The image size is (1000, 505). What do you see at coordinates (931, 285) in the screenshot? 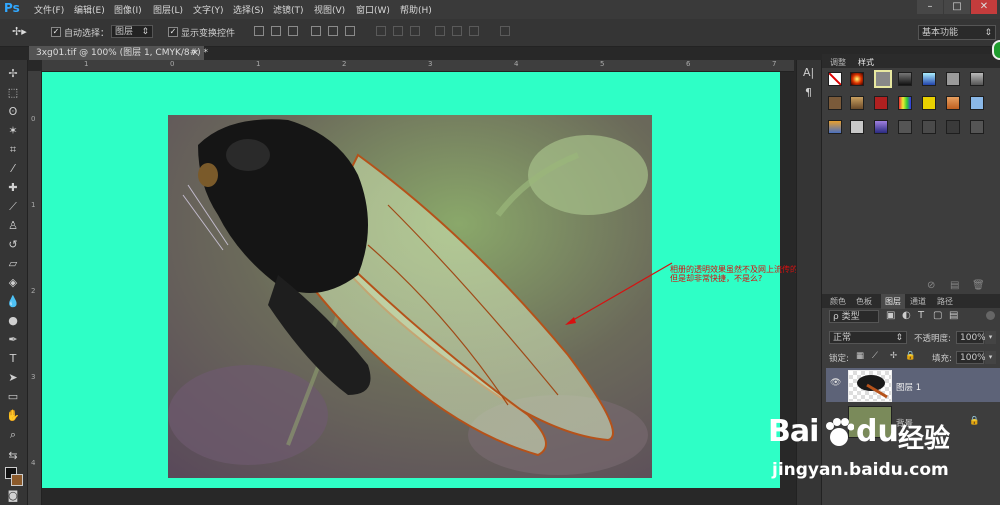
I see `clear-style-icon: ⊘` at bounding box center [931, 285].